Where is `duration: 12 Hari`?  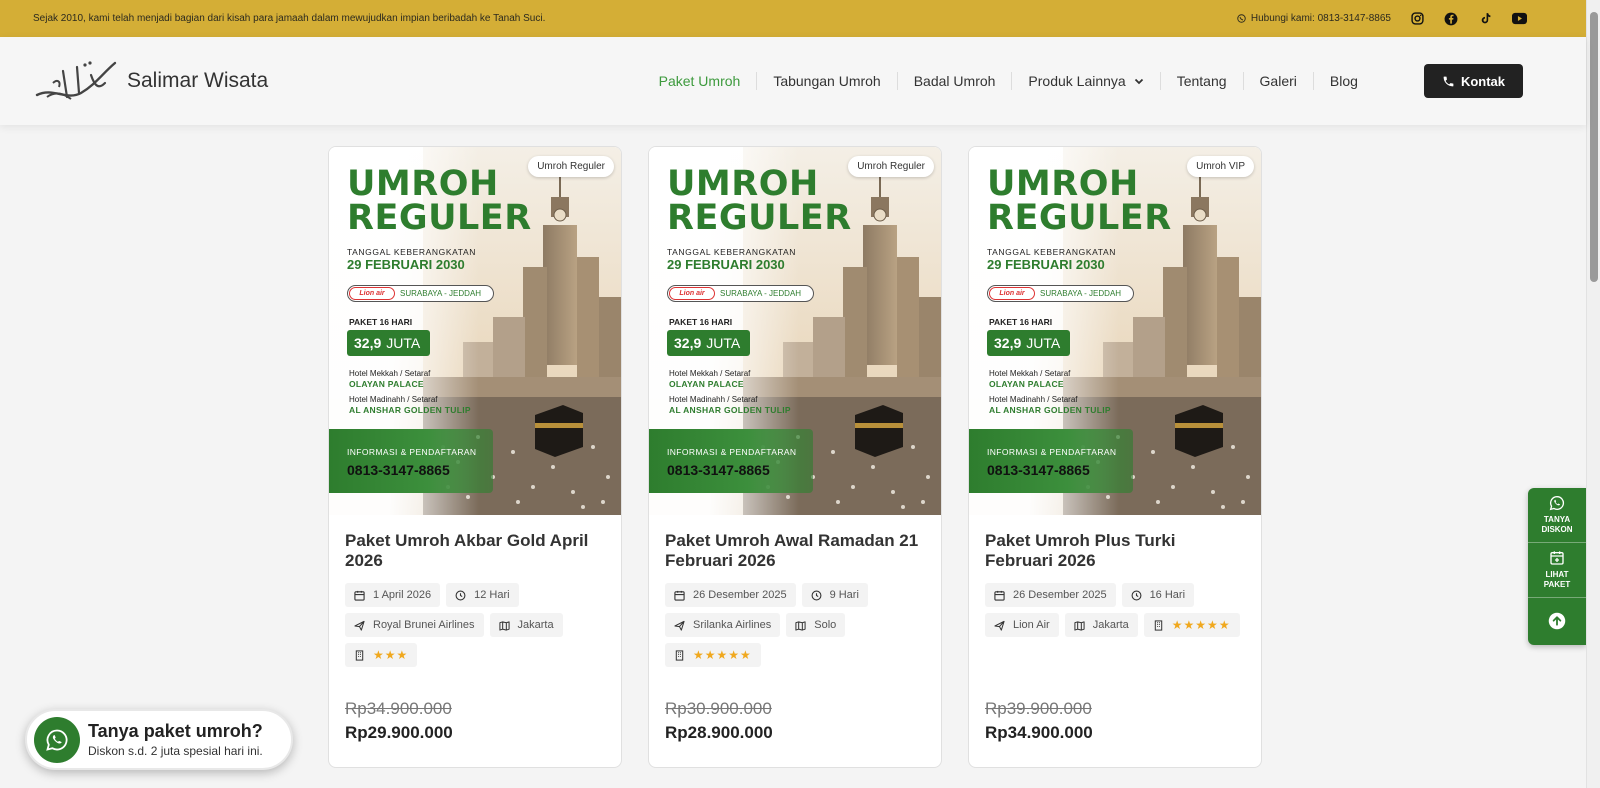
duration: 12 Hari is located at coordinates (492, 595).